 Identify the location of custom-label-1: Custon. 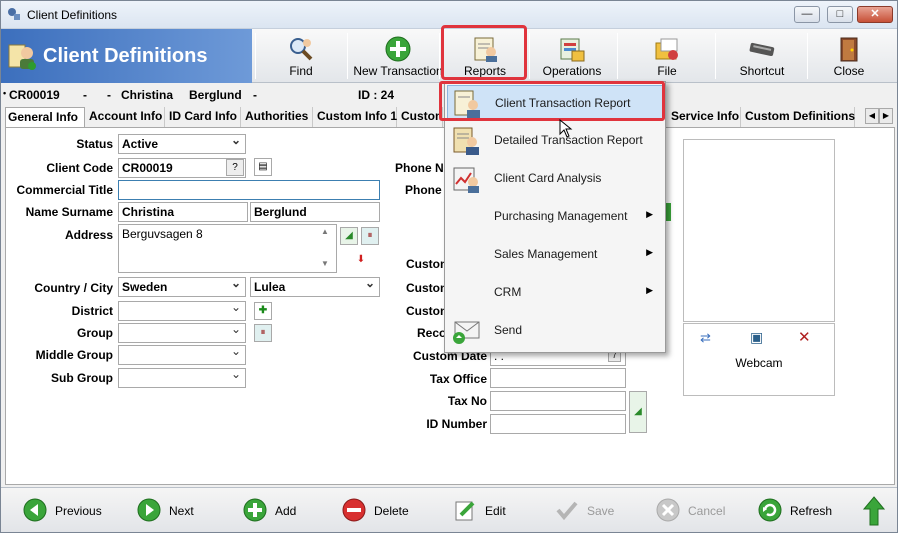
(427, 264).